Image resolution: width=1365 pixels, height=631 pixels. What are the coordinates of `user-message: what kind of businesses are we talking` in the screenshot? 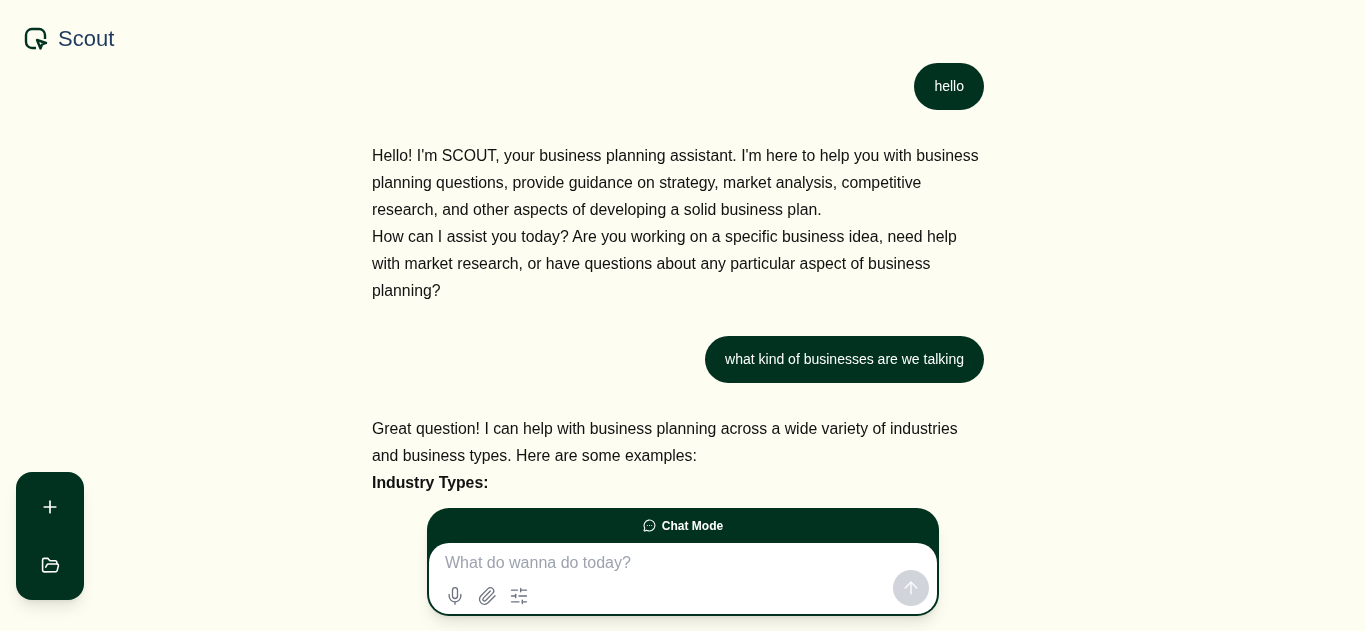 It's located at (844, 359).